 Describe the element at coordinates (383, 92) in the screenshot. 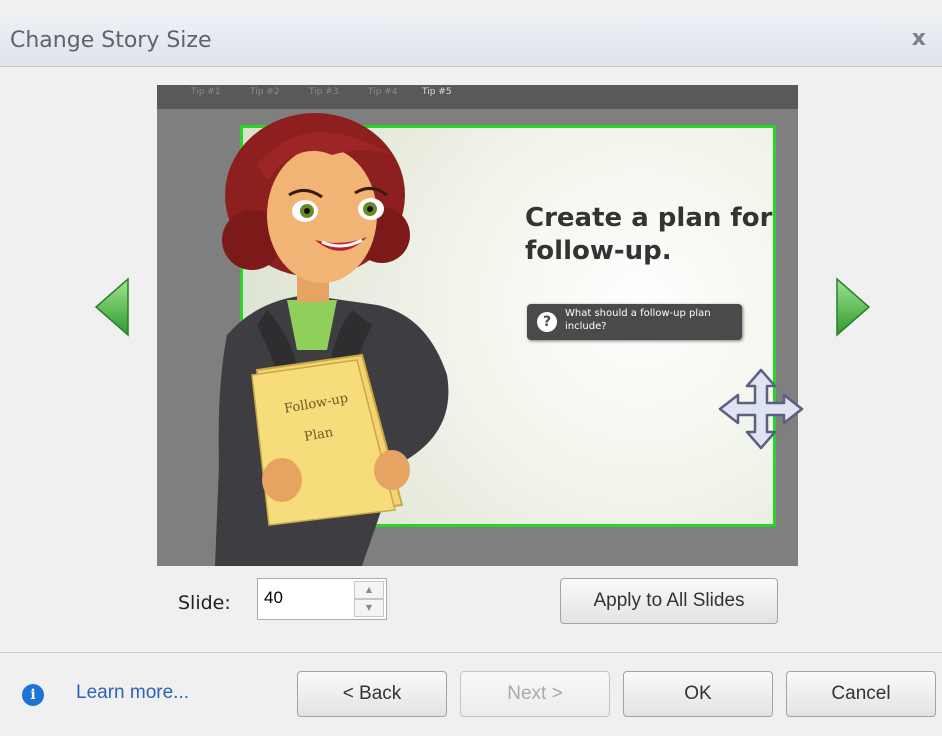

I see `slide-tab: Tip #4` at that location.